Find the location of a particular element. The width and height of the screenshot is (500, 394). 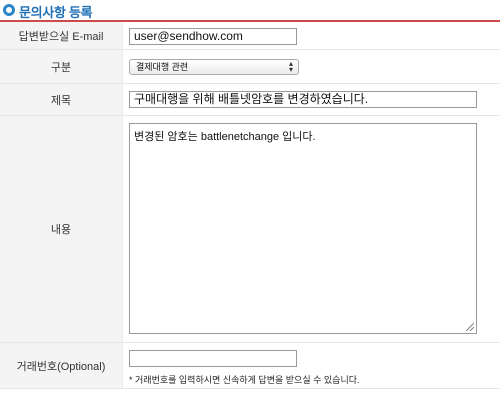

order-number-label: 거래번호(Optional) is located at coordinates (61, 365).